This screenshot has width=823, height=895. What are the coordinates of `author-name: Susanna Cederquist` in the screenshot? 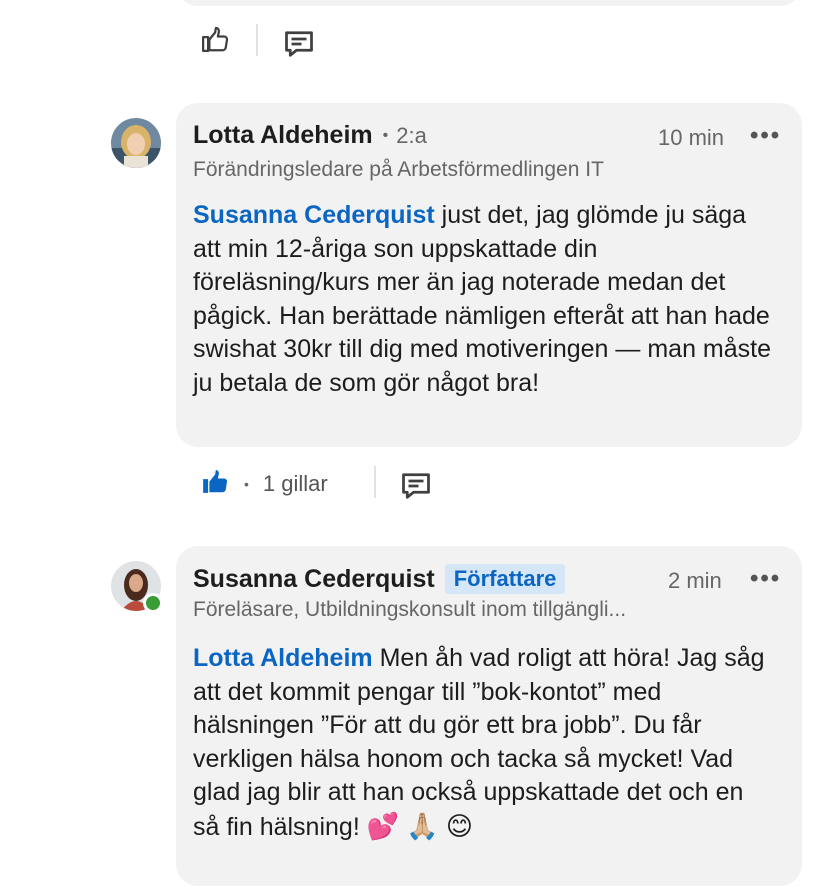 It's located at (314, 579).